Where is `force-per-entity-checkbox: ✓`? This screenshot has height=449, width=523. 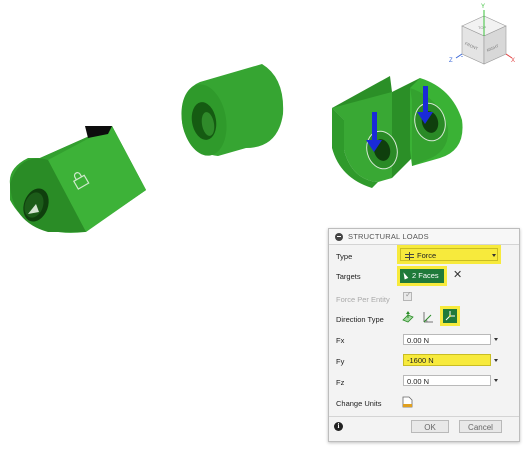 force-per-entity-checkbox: ✓ is located at coordinates (407, 295).